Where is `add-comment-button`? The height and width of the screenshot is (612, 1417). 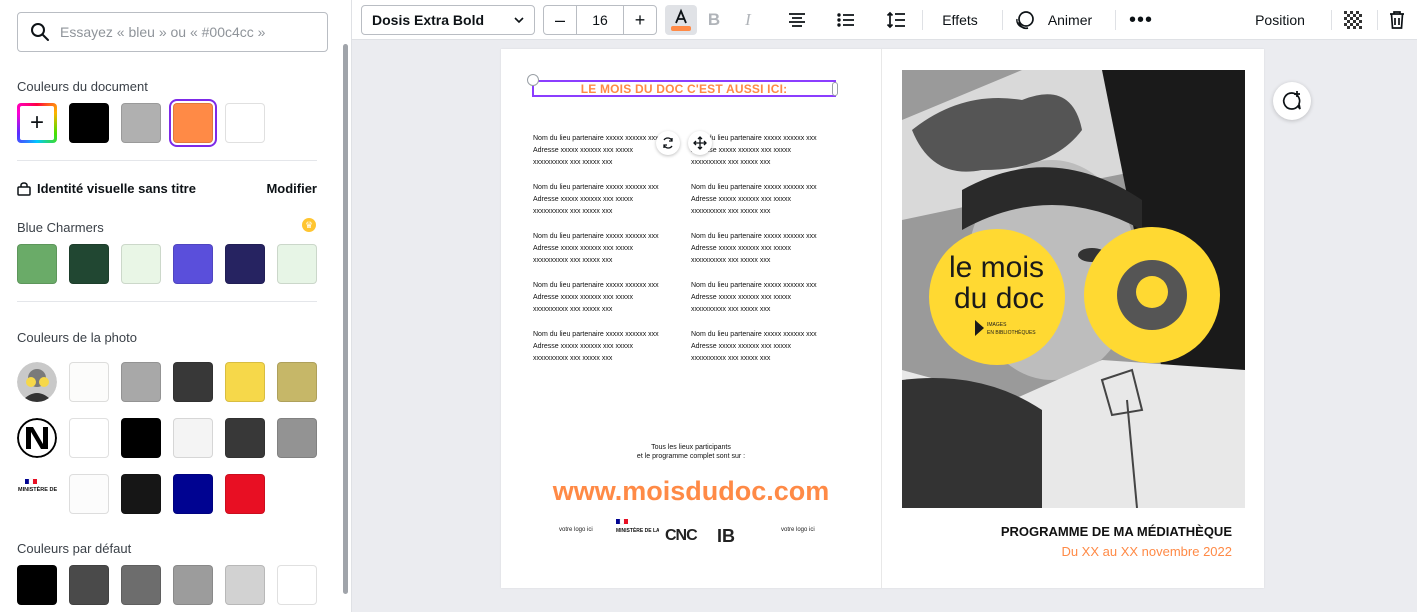
add-comment-button is located at coordinates (1292, 101).